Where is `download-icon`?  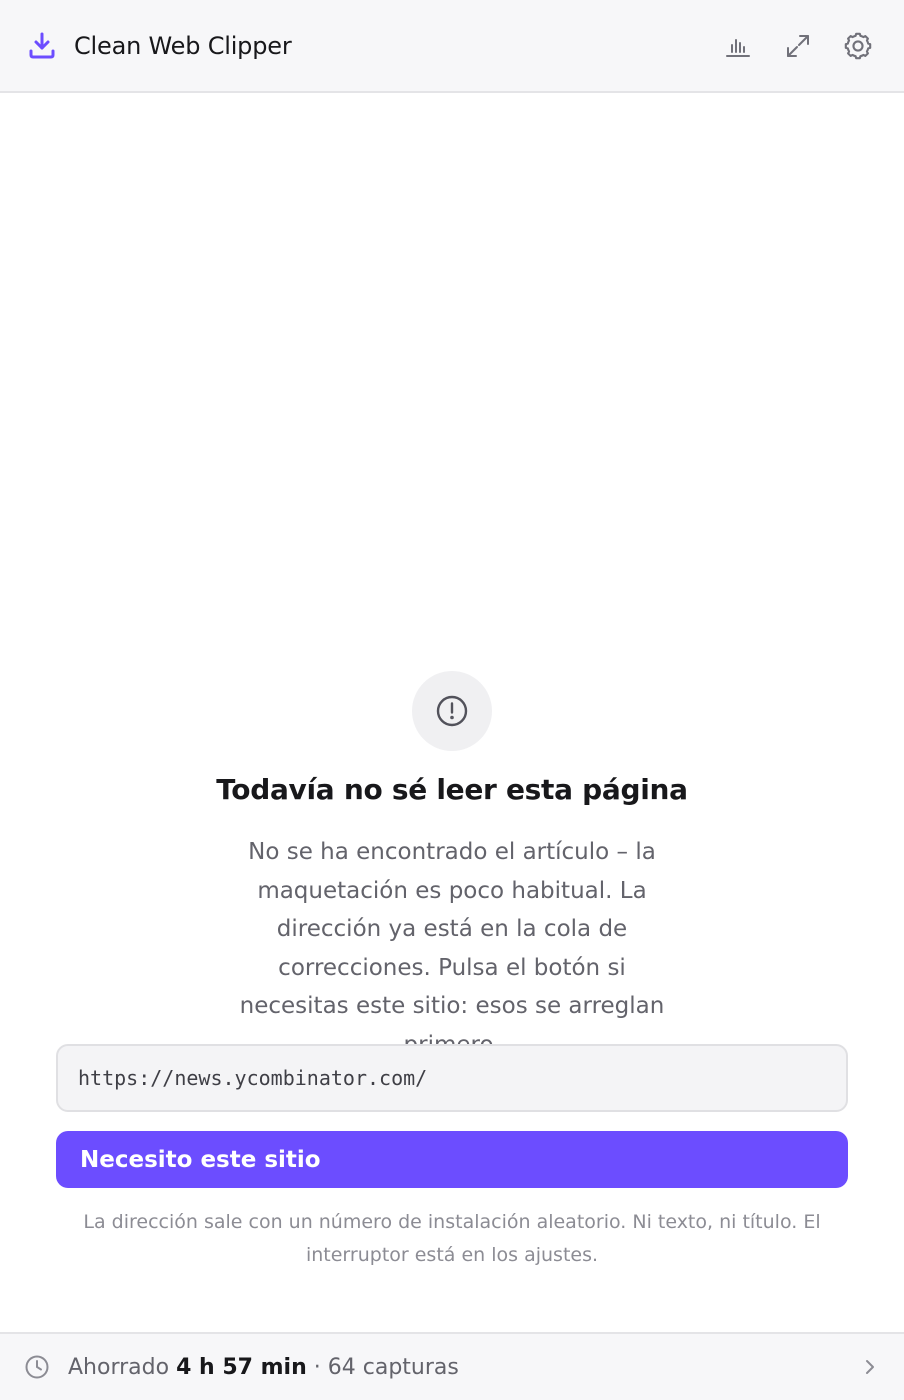
download-icon is located at coordinates (42, 46).